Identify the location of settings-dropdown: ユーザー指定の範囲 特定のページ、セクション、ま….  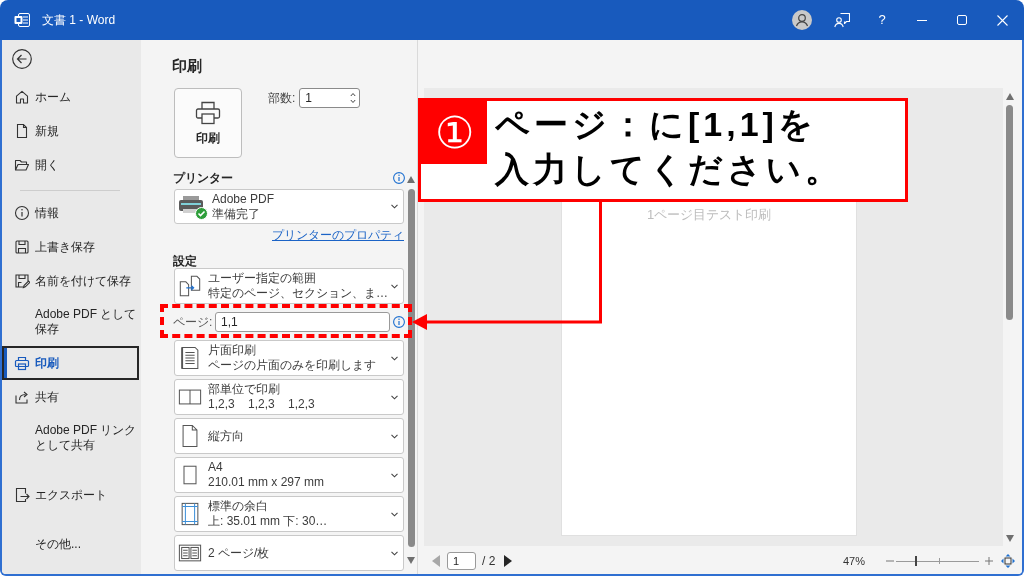
(289, 286).